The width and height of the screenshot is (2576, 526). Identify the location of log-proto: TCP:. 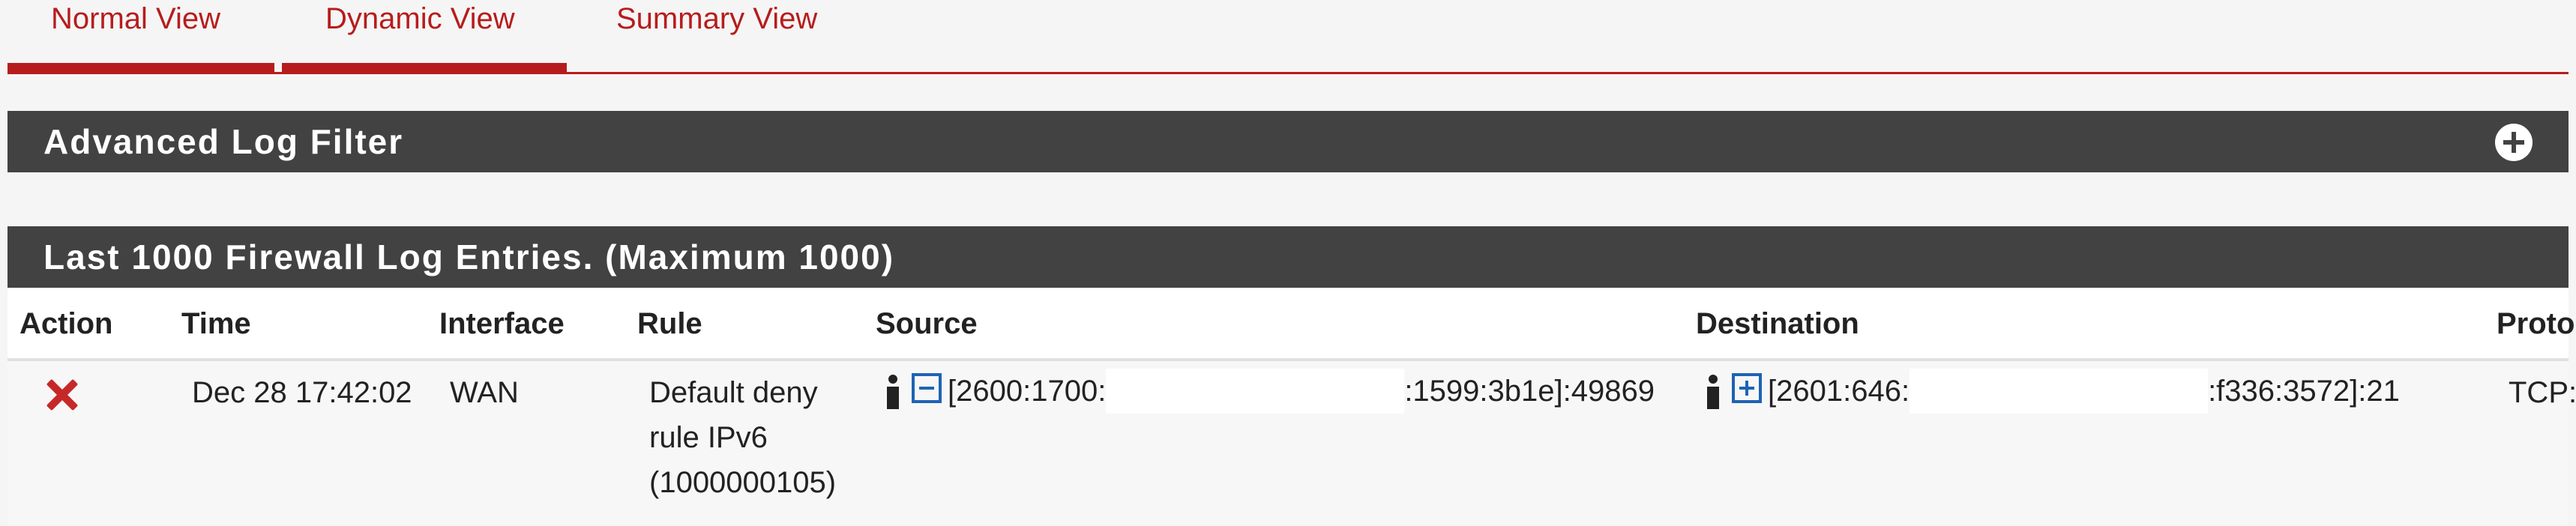
(2542, 392).